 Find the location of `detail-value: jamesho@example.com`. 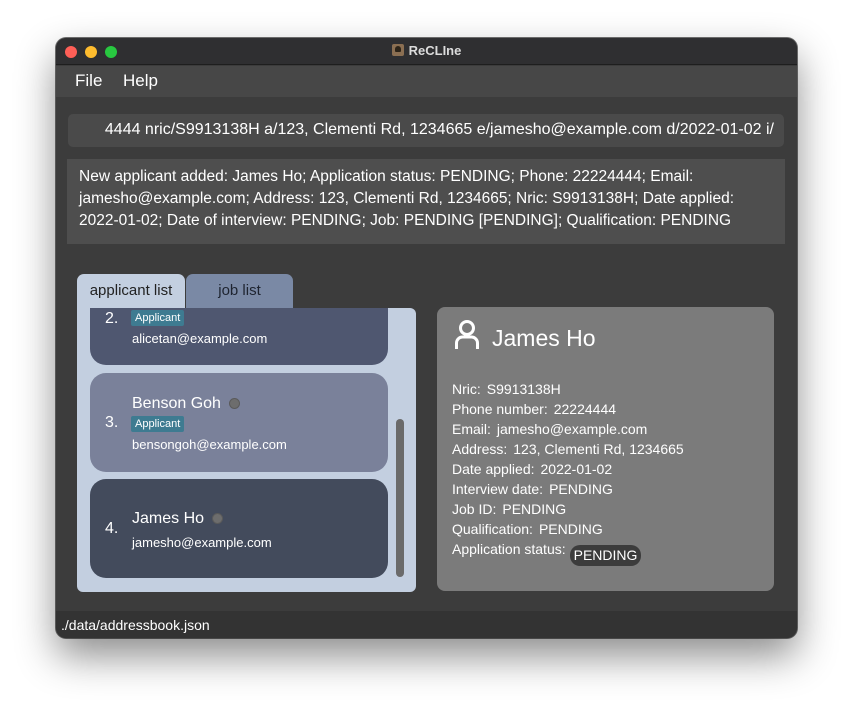

detail-value: jamesho@example.com is located at coordinates (572, 429).